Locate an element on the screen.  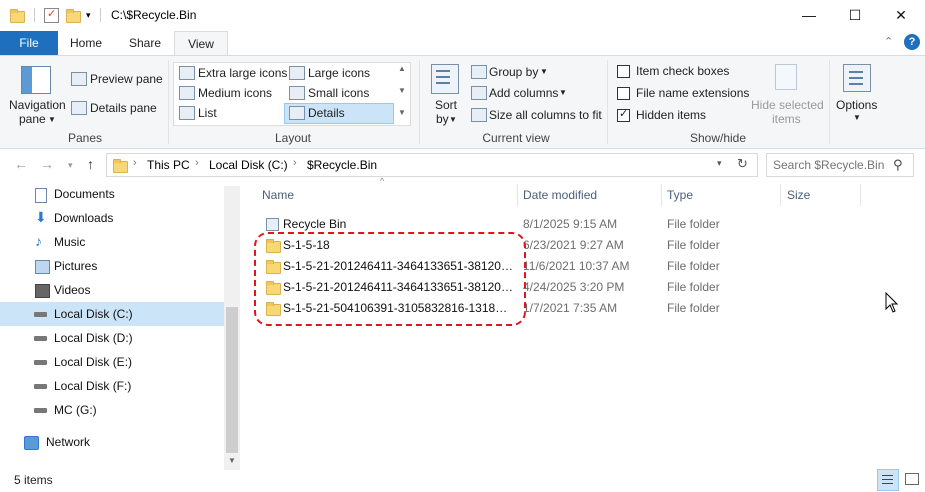
scroll-down-icon: ▼ is located at coordinates (232, 460).